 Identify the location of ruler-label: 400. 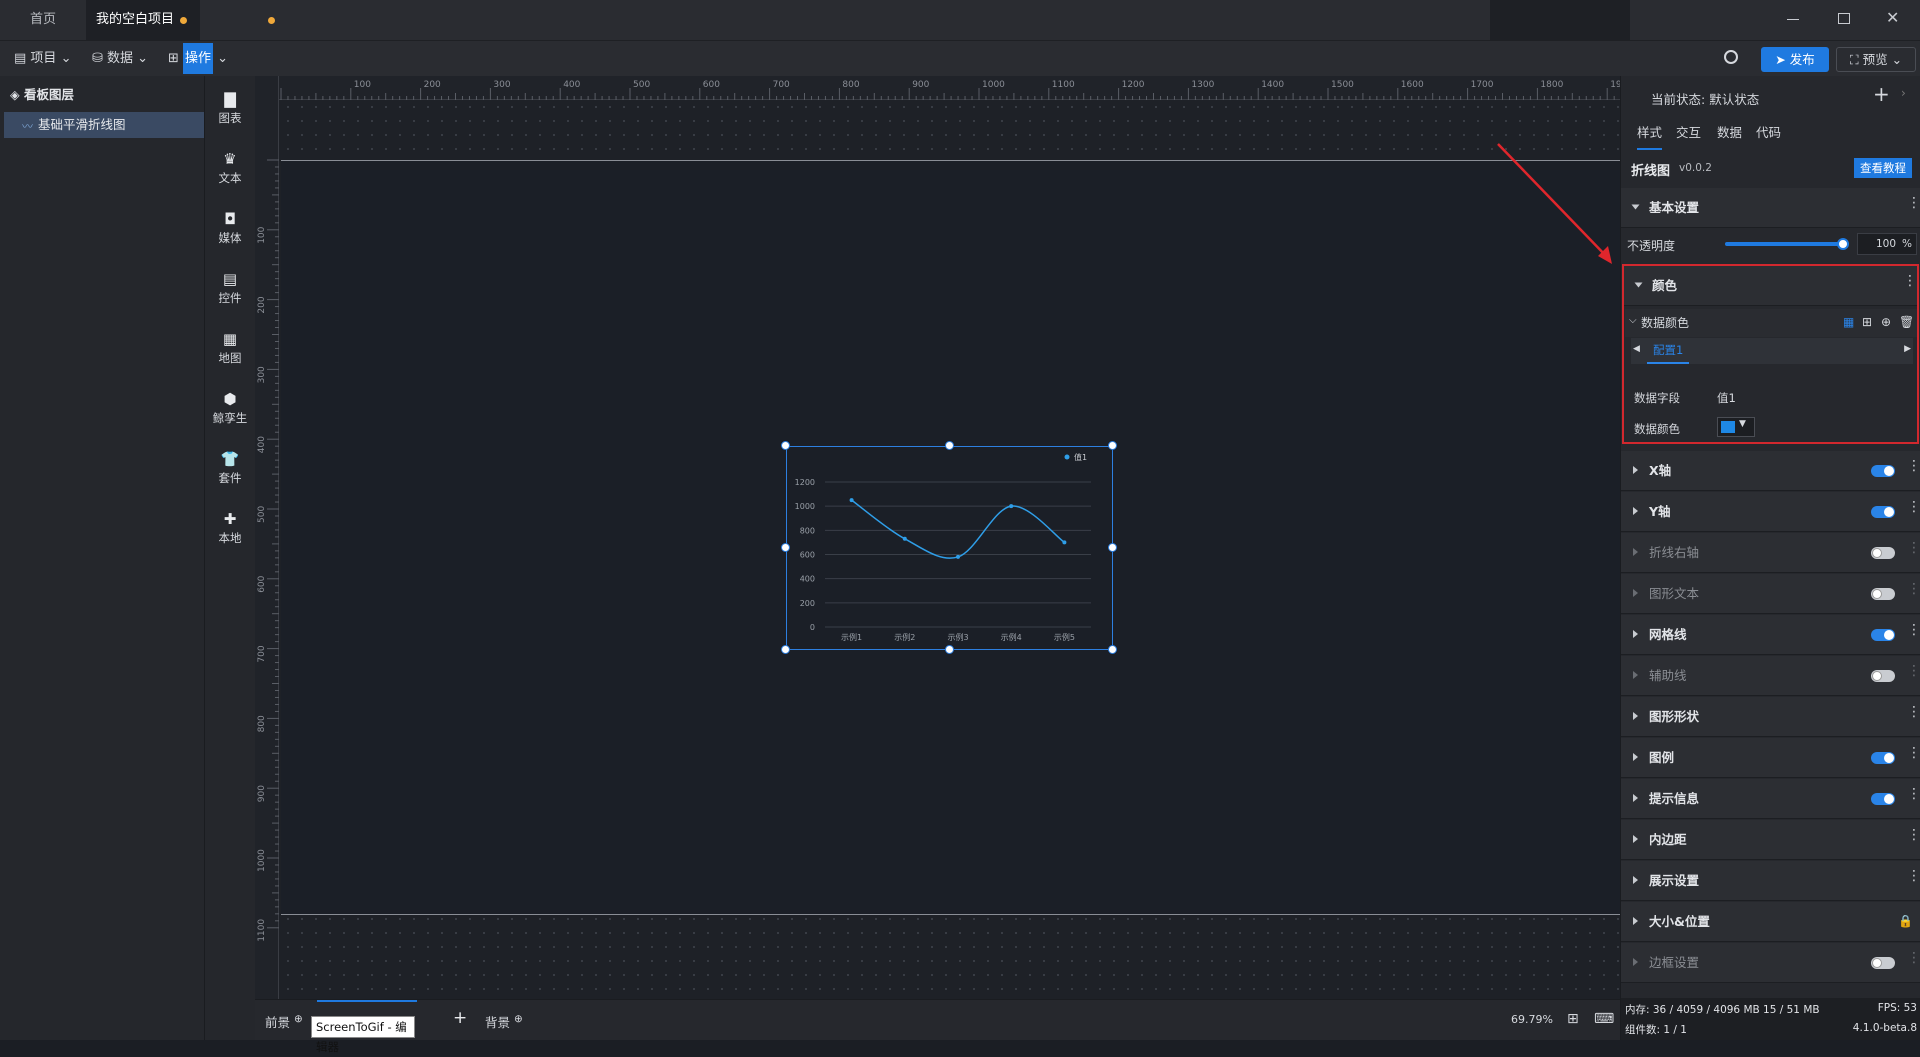
(262, 444).